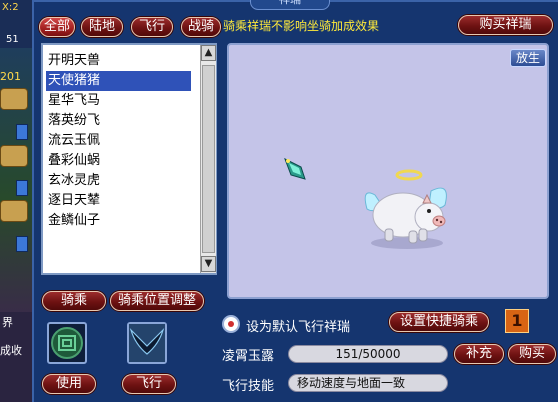  What do you see at coordinates (118, 161) in the screenshot?
I see `list-item: 叠彩仙蜗` at bounding box center [118, 161].